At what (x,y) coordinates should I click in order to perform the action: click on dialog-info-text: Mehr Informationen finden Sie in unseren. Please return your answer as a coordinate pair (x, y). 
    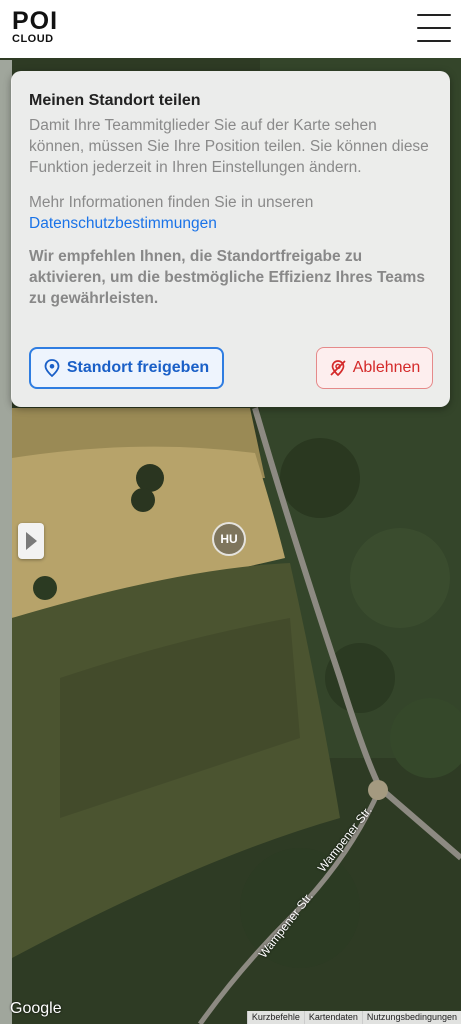
    Looking at the image, I should click on (171, 202).